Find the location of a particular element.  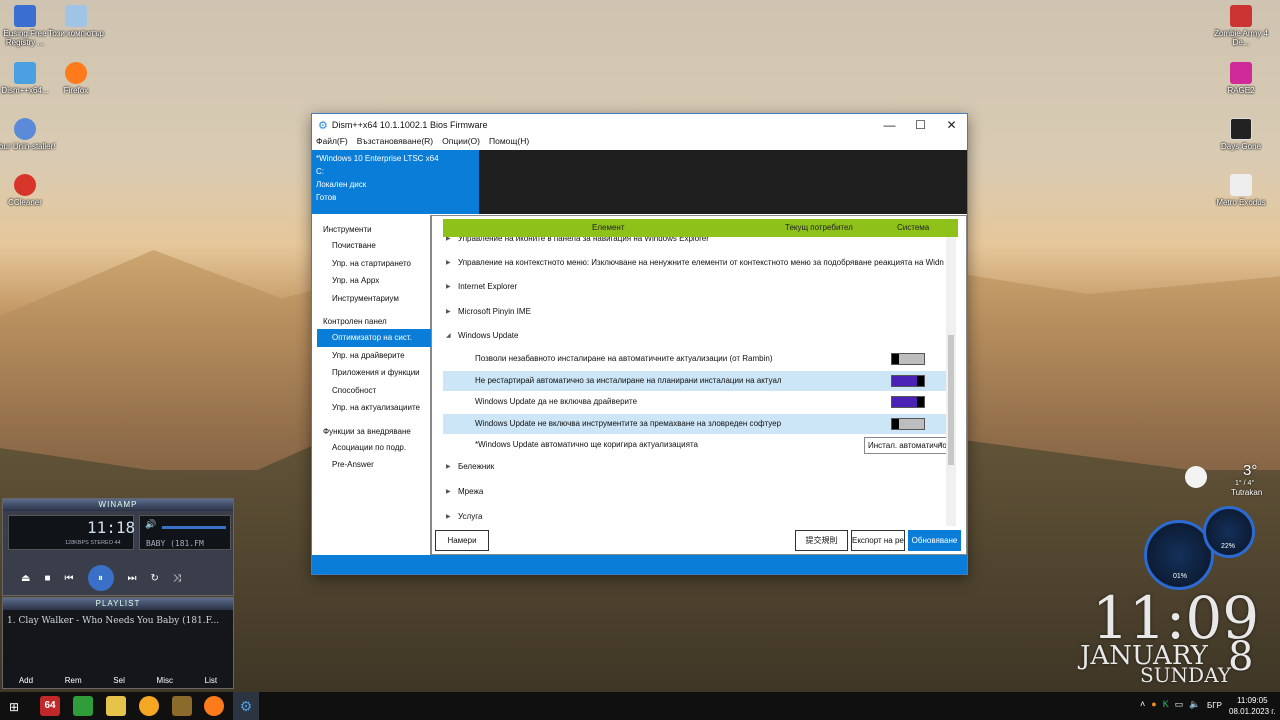

refresh-button: Обновяване is located at coordinates (934, 540).